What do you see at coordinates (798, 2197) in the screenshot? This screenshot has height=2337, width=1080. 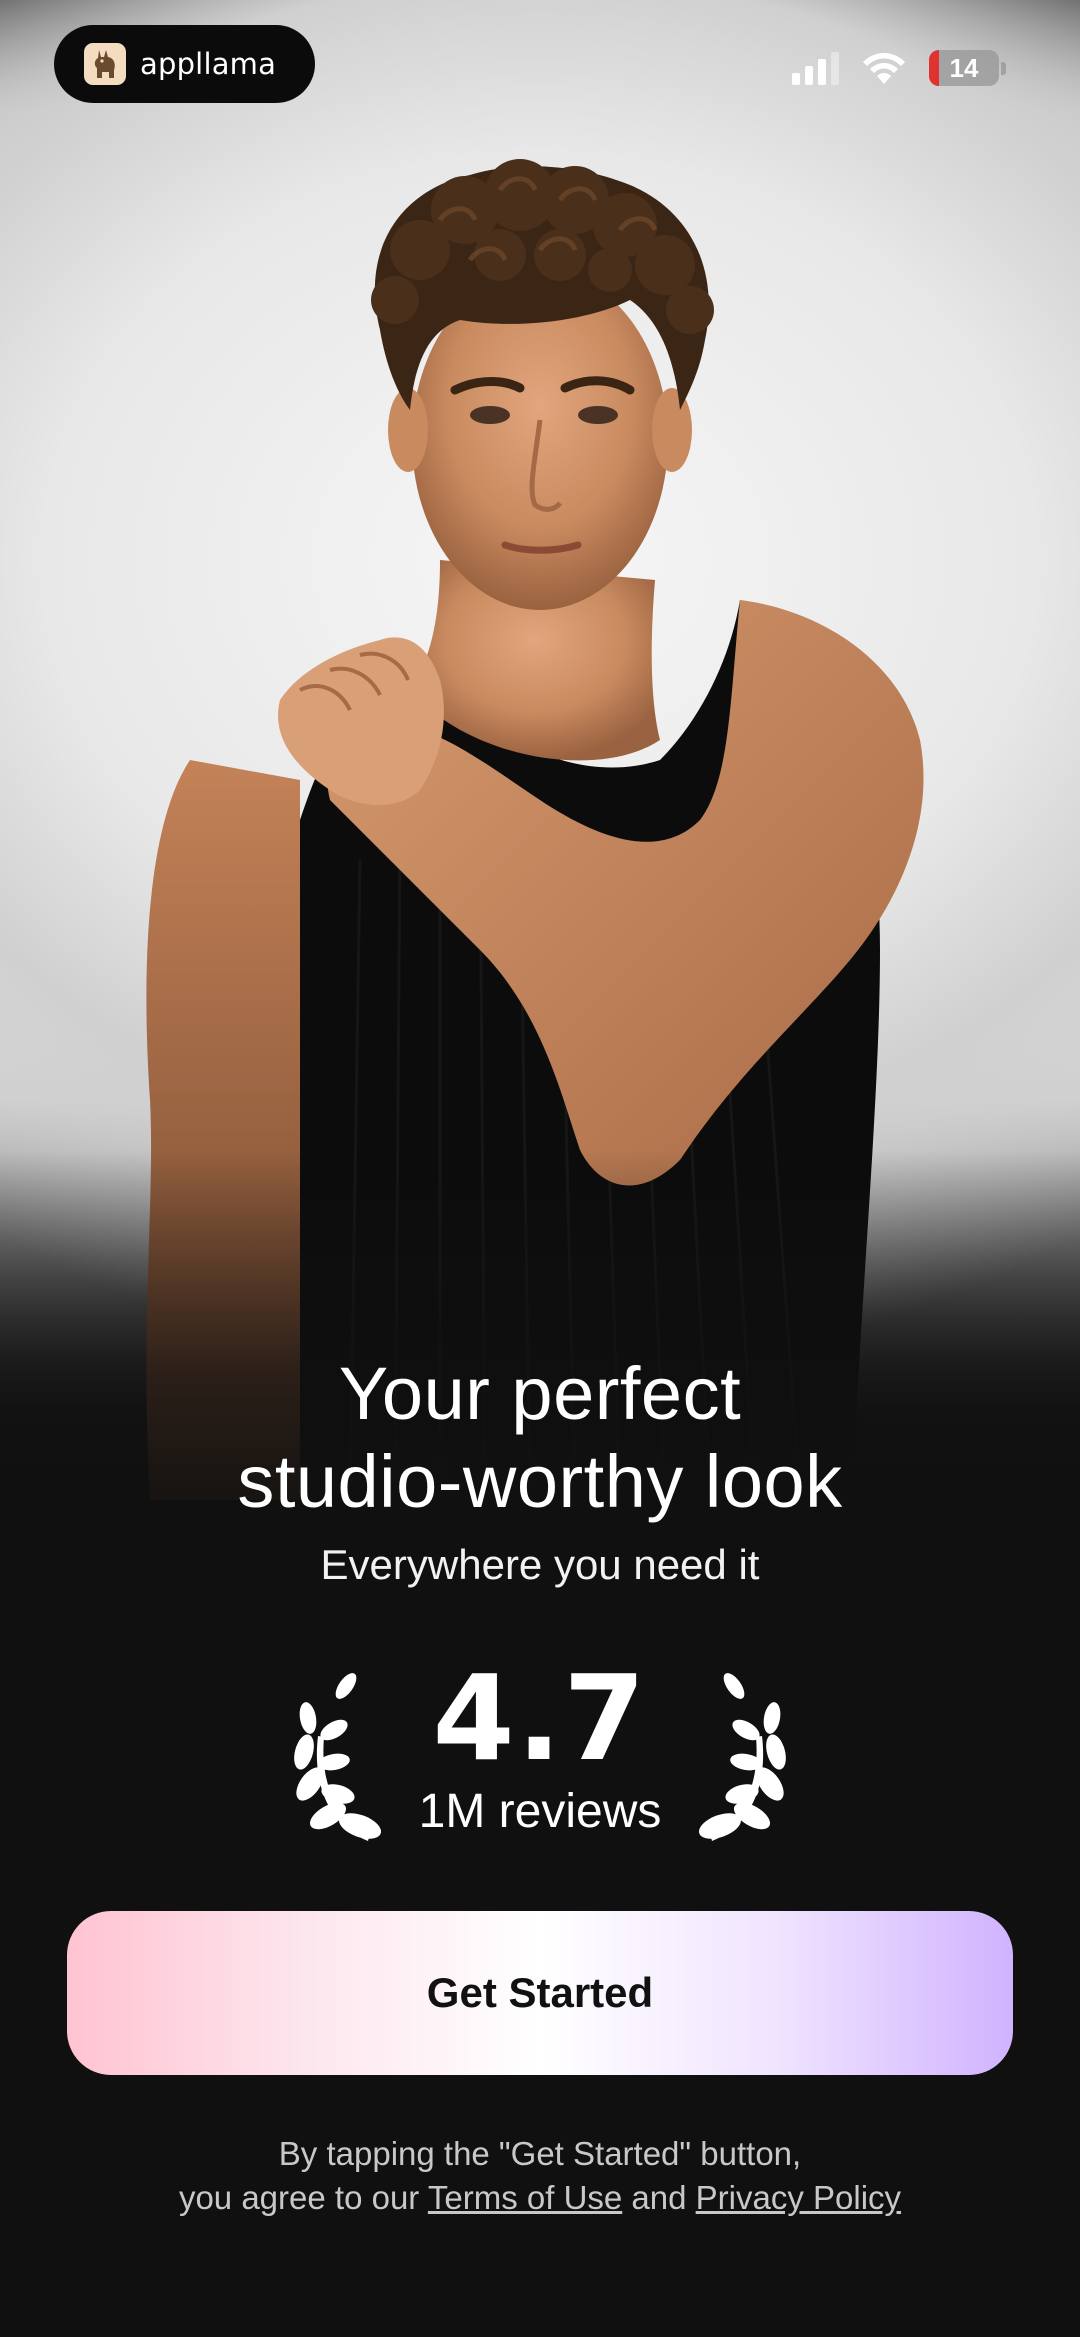 I see `privacy-policy-link: Privacy Policy` at bounding box center [798, 2197].